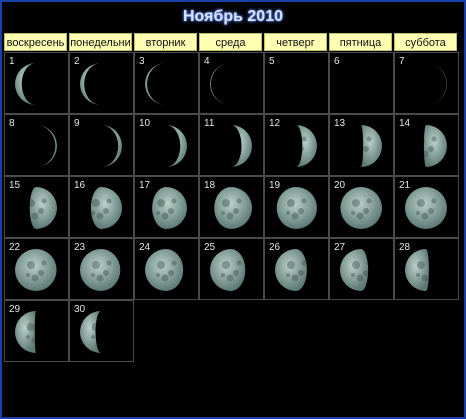 This screenshot has width=466, height=419. I want to click on day-number: 11, so click(209, 123).